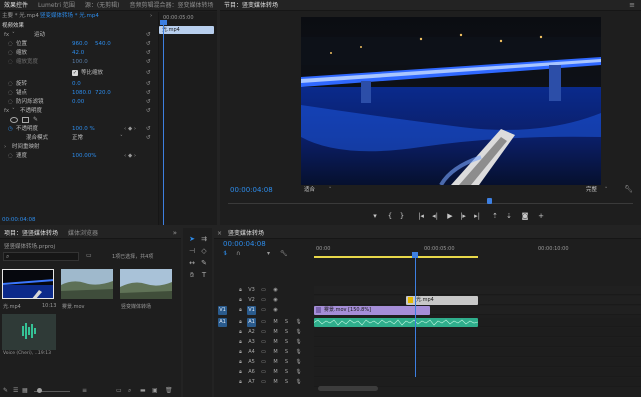  What do you see at coordinates (490, 201) in the screenshot?
I see `program-playhead` at bounding box center [490, 201].